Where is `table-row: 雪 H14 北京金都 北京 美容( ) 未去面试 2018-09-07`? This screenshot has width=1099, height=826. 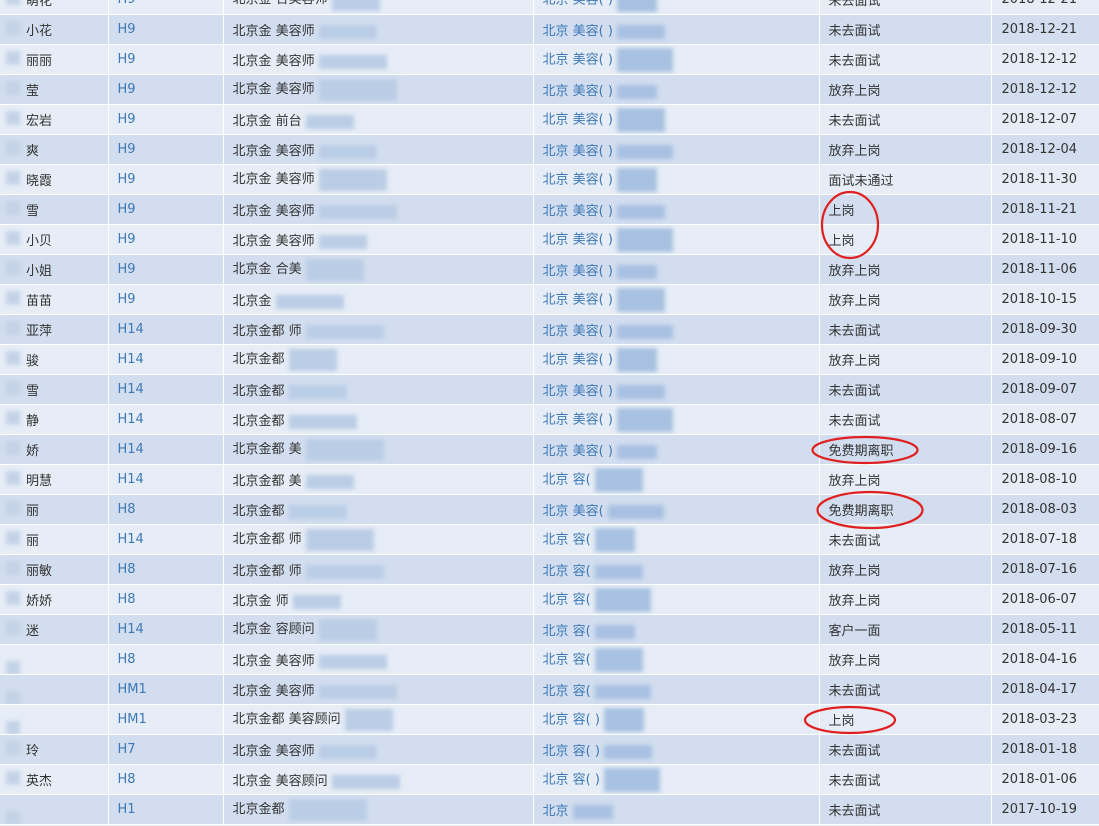 table-row: 雪 H14 北京金都 北京 美容( ) 未去面试 2018-09-07 is located at coordinates (549, 389).